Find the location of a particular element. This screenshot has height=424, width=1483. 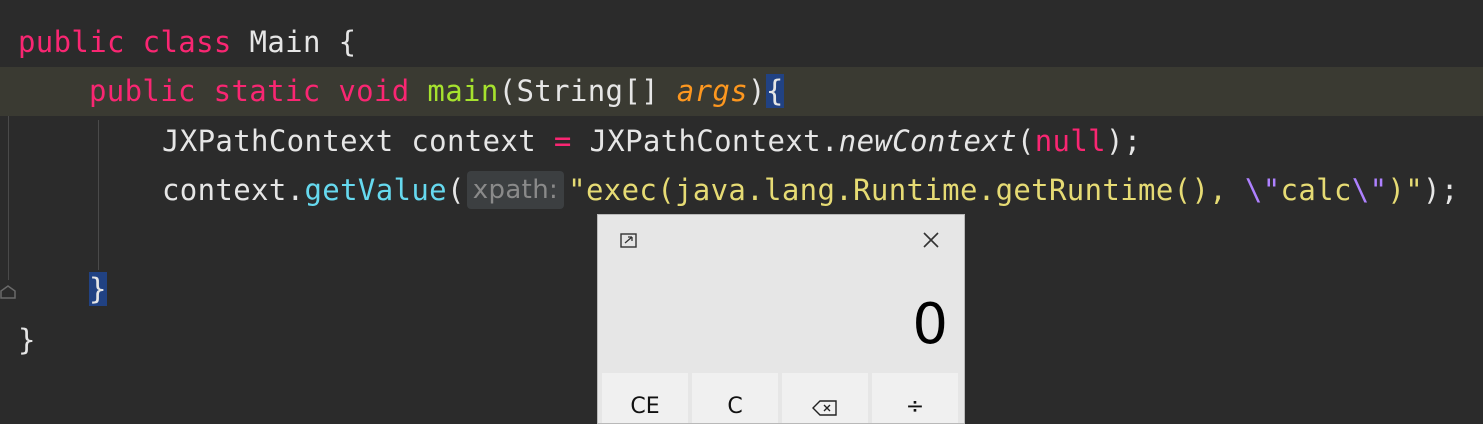

calculator-window: 0 CE C ÷ is located at coordinates (781, 319).